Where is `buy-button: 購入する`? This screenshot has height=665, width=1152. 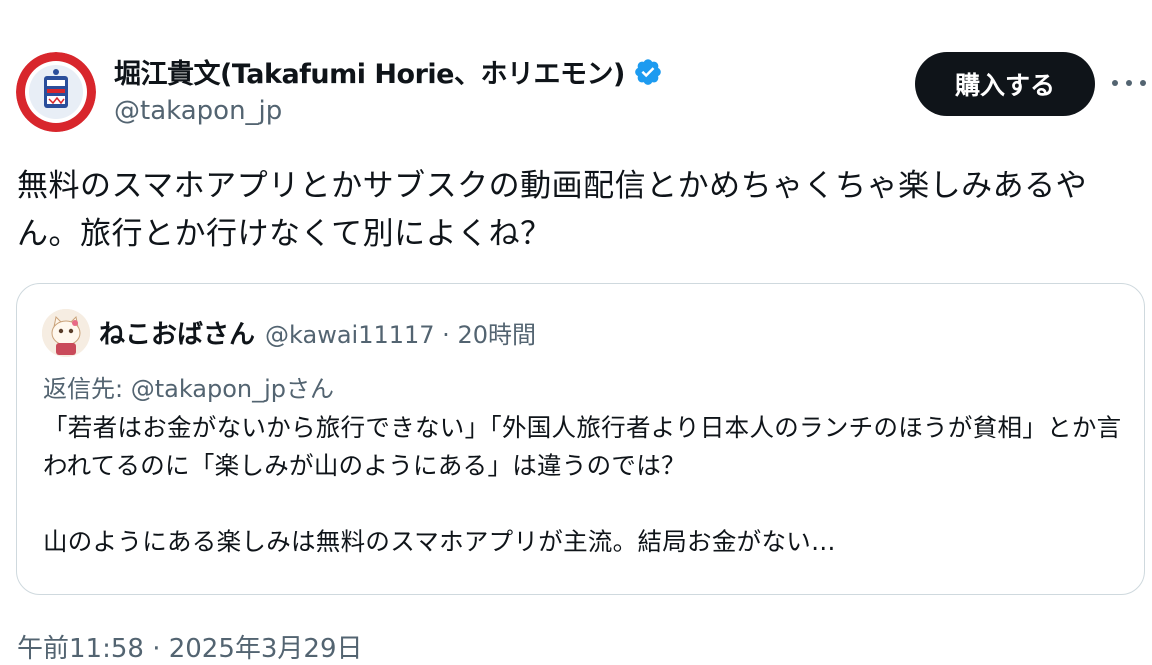
buy-button: 購入する is located at coordinates (1005, 84).